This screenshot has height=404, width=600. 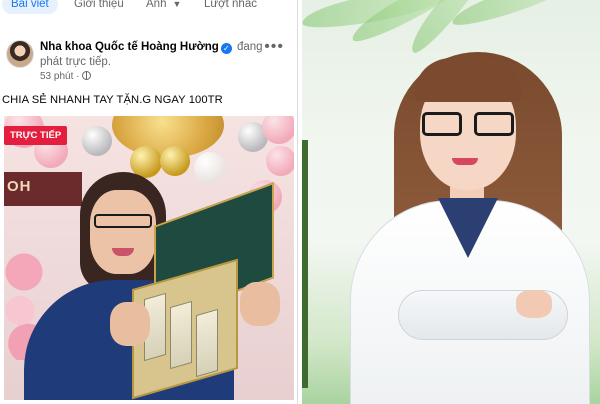 What do you see at coordinates (177, 4) in the screenshot?
I see `chevron-down-icon: ▼` at bounding box center [177, 4].